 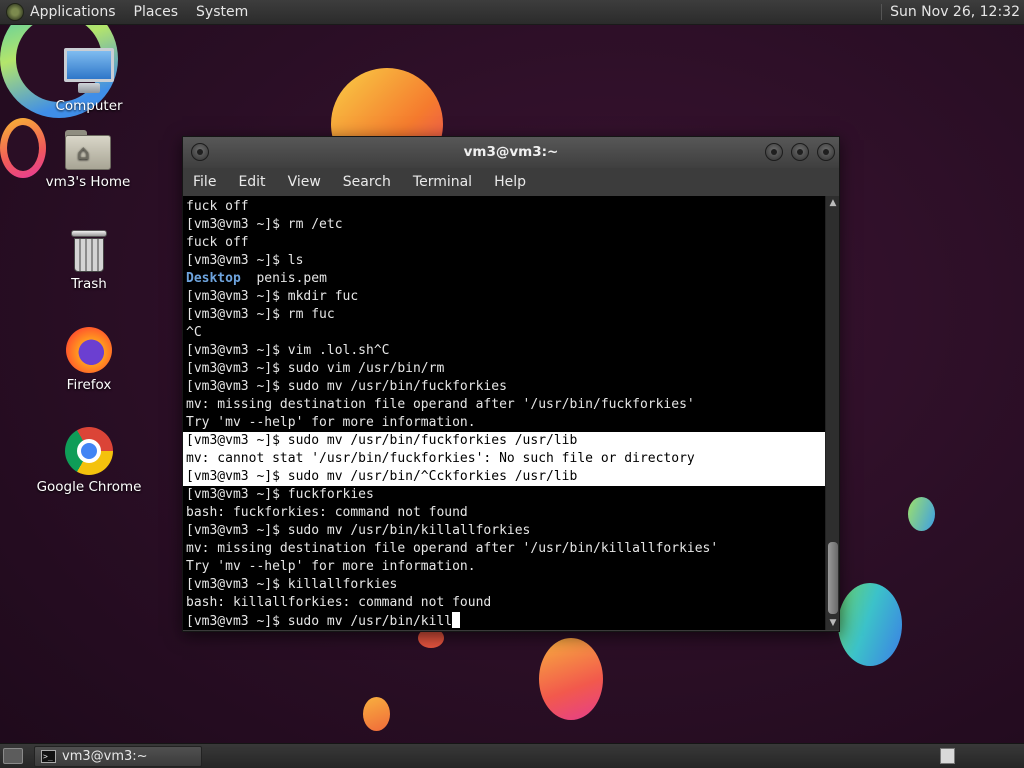 What do you see at coordinates (315, 368) in the screenshot?
I see `terminal-line: [vm3@vm3 ~]$ sudo vim /usr/bin/rm` at bounding box center [315, 368].